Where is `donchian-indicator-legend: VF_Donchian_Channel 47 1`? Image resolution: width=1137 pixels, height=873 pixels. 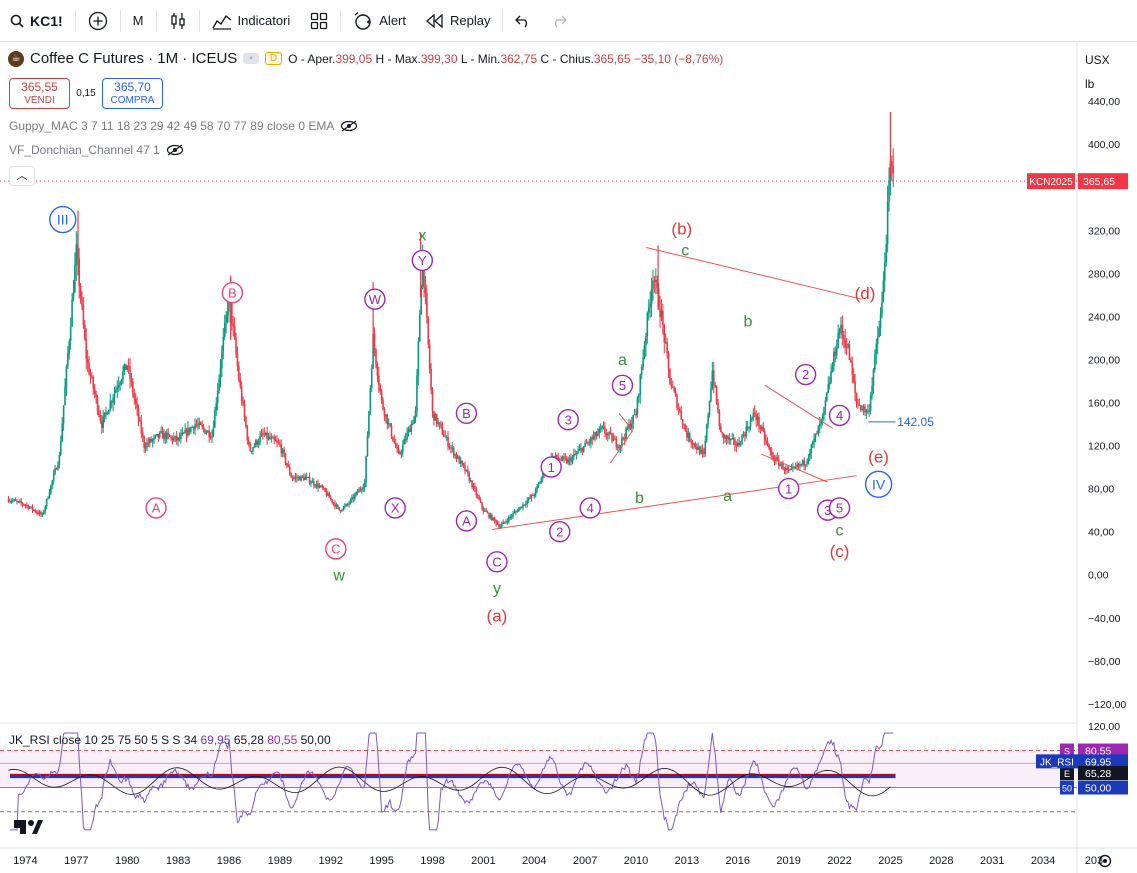 donchian-indicator-legend: VF_Donchian_Channel 47 1 is located at coordinates (96, 150).